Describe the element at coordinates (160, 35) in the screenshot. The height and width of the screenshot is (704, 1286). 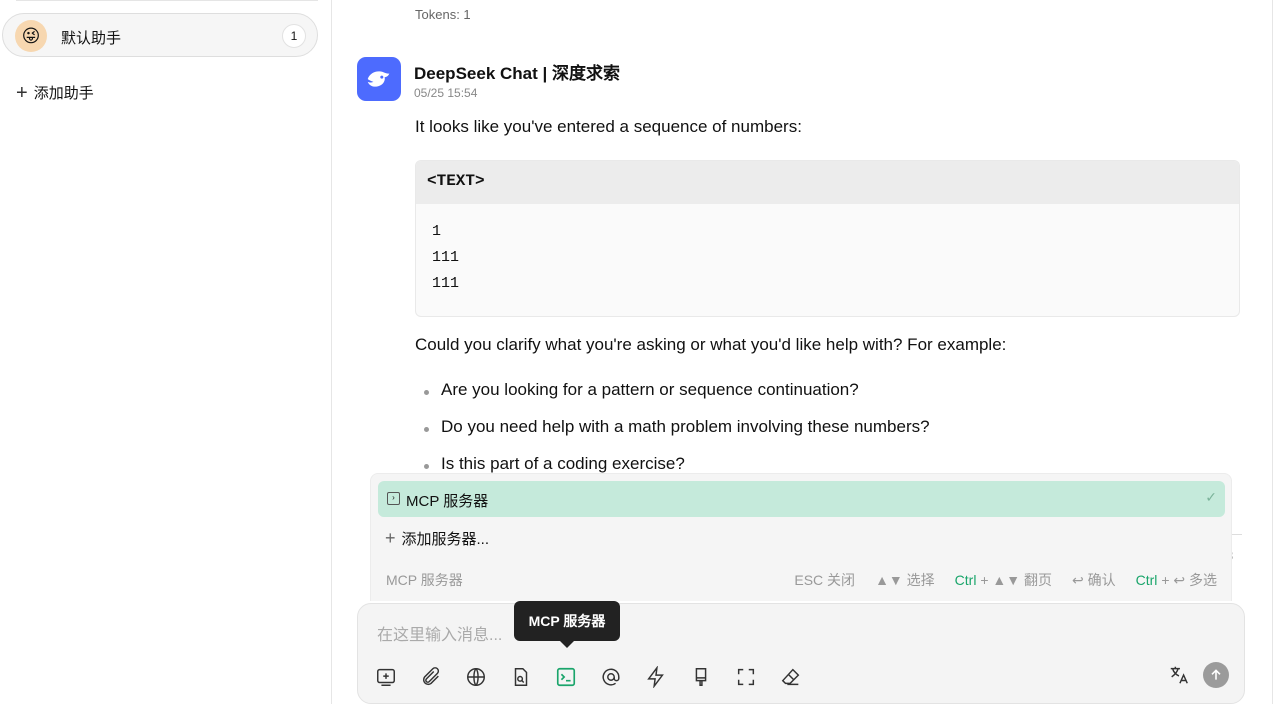
I see `assistant-item-default: 😜 默认助手 1` at that location.